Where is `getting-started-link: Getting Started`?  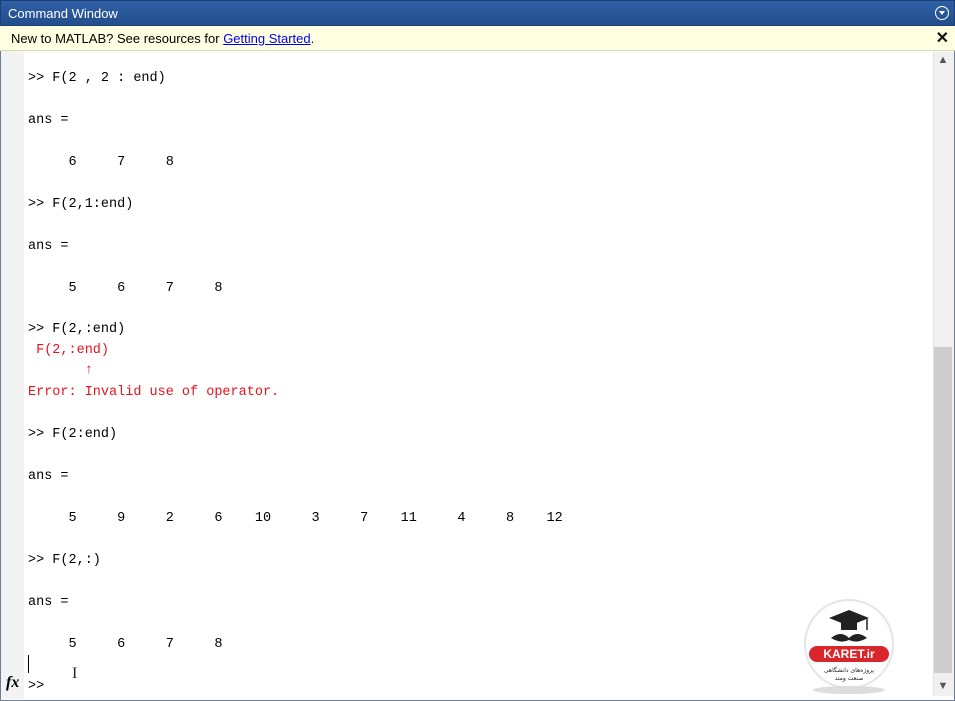
getting-started-link: Getting Started is located at coordinates (266, 38).